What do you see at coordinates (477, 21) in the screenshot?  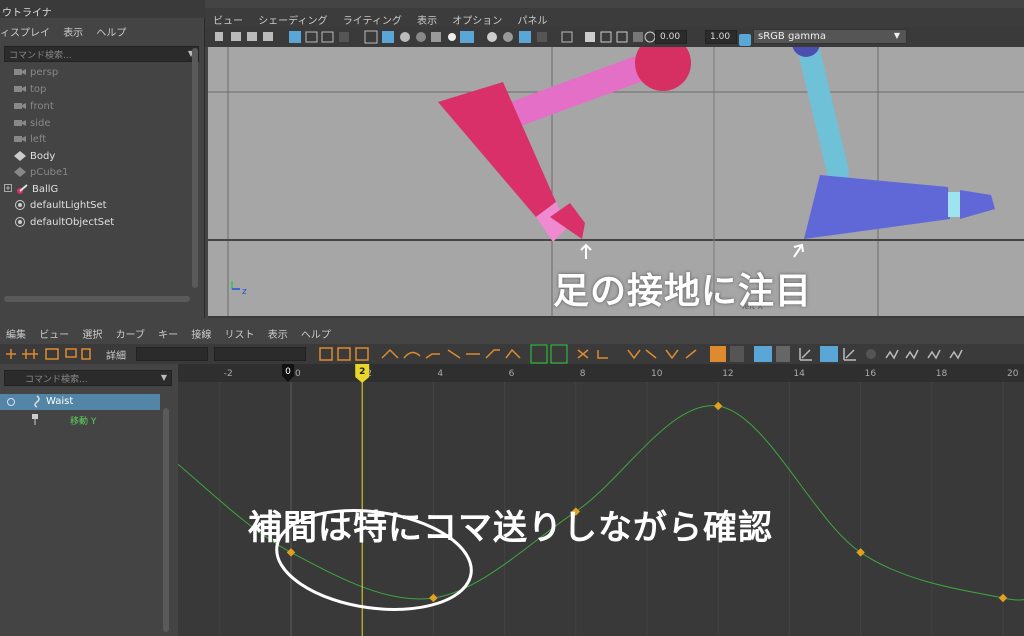 I see `viewport-menu-options: オプション` at bounding box center [477, 21].